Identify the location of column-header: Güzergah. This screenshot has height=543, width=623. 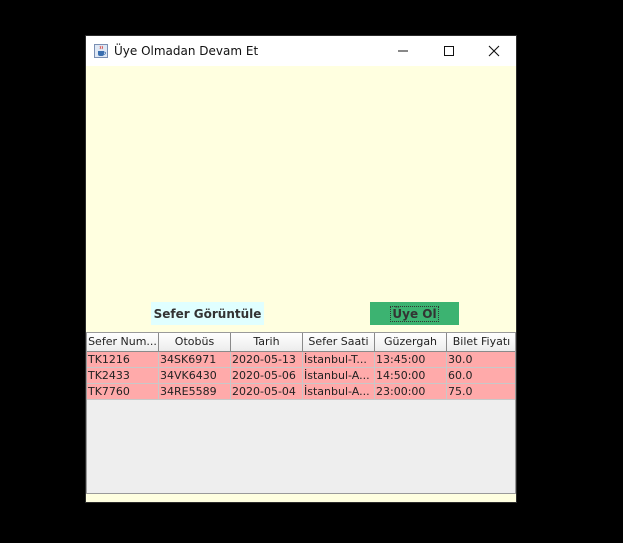
(411, 342).